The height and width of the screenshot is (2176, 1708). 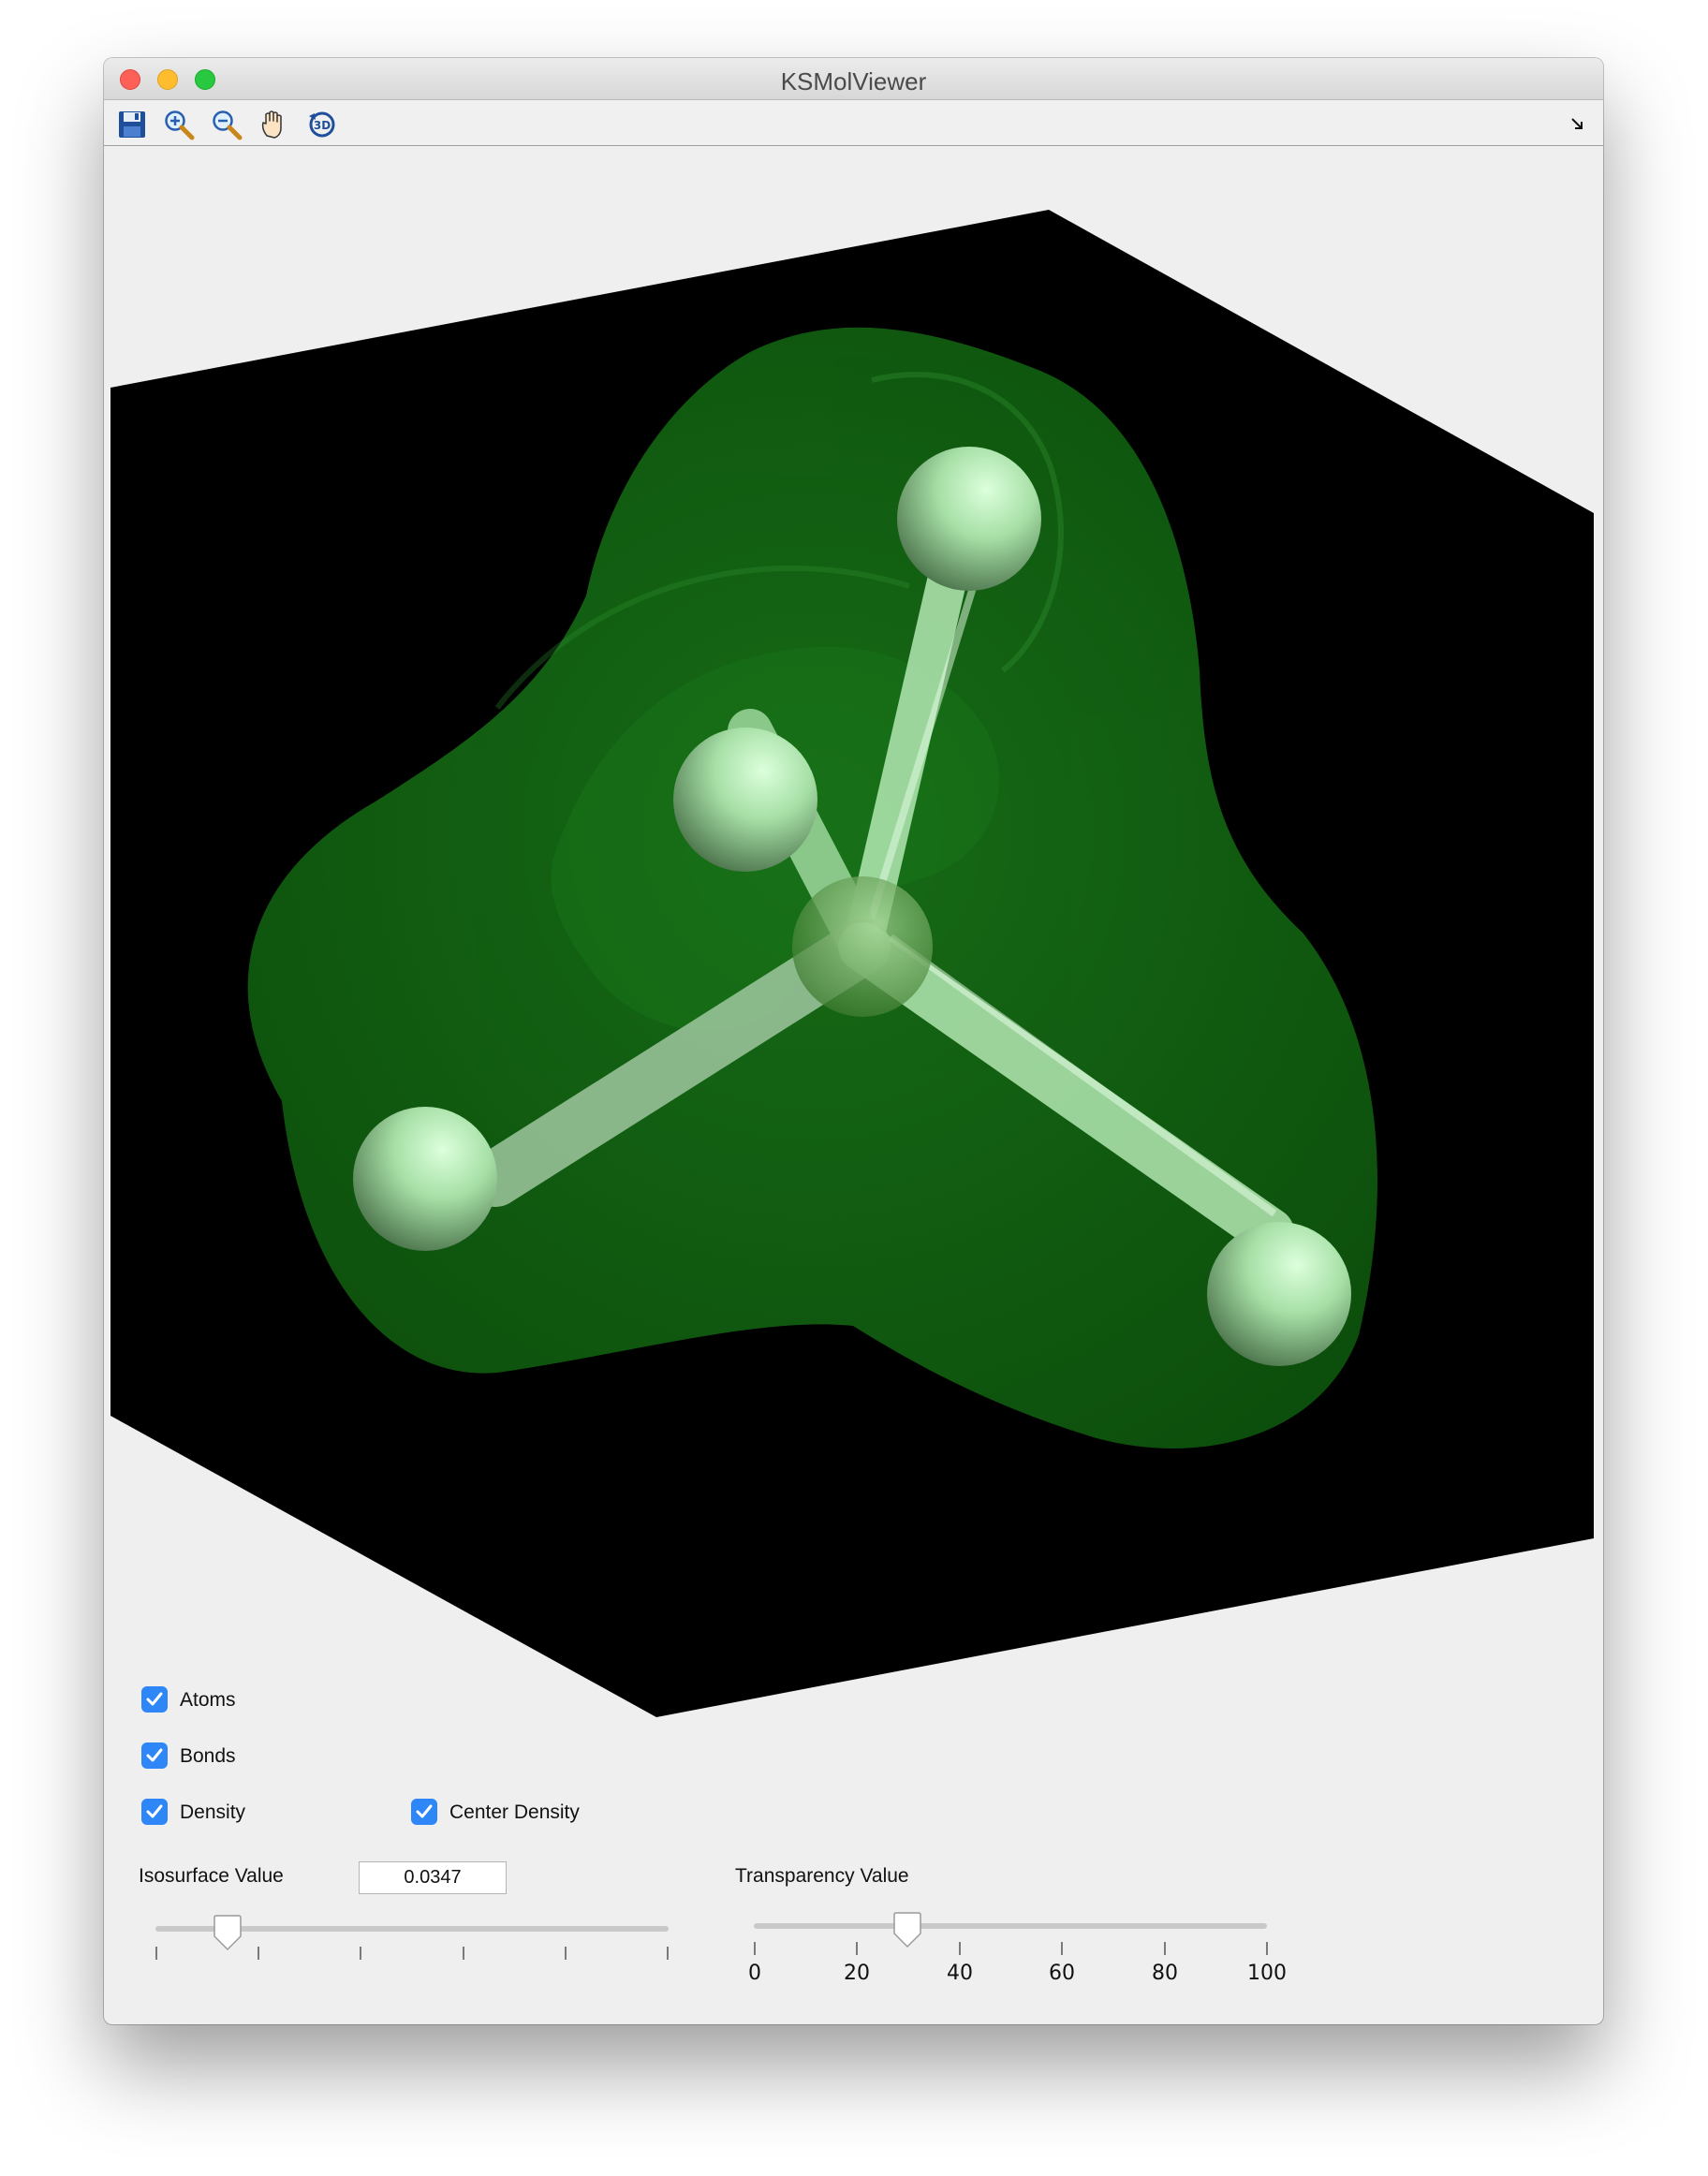 I want to click on transparency-tick-label: 20, so click(x=857, y=1974).